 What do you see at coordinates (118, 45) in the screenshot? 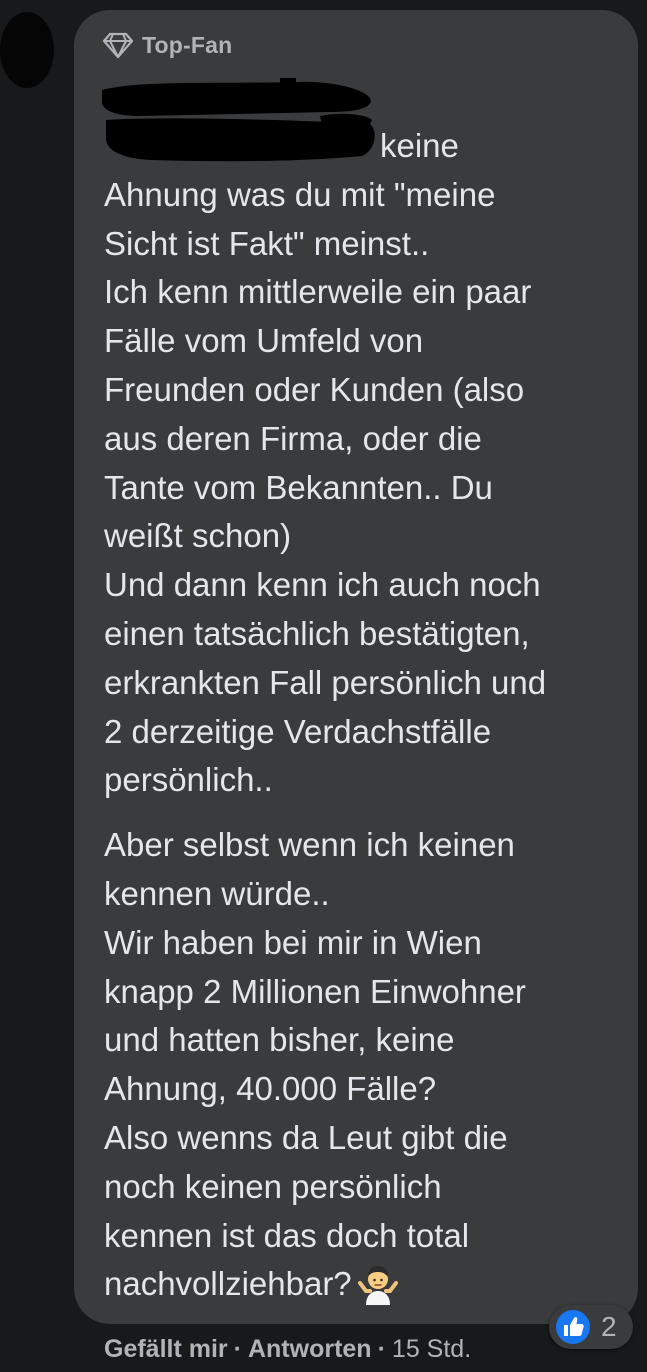
I see `diamond-icon` at bounding box center [118, 45].